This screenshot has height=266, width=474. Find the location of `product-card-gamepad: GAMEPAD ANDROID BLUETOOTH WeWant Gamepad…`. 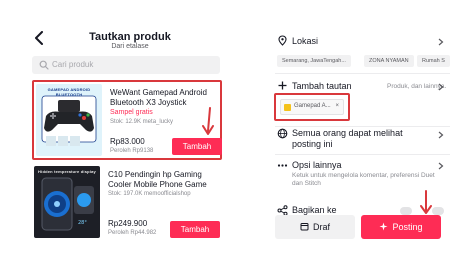

product-card-gamepad: GAMEPAD ANDROID BLUETOOTH WeWant Gamepad… is located at coordinates (127, 120).